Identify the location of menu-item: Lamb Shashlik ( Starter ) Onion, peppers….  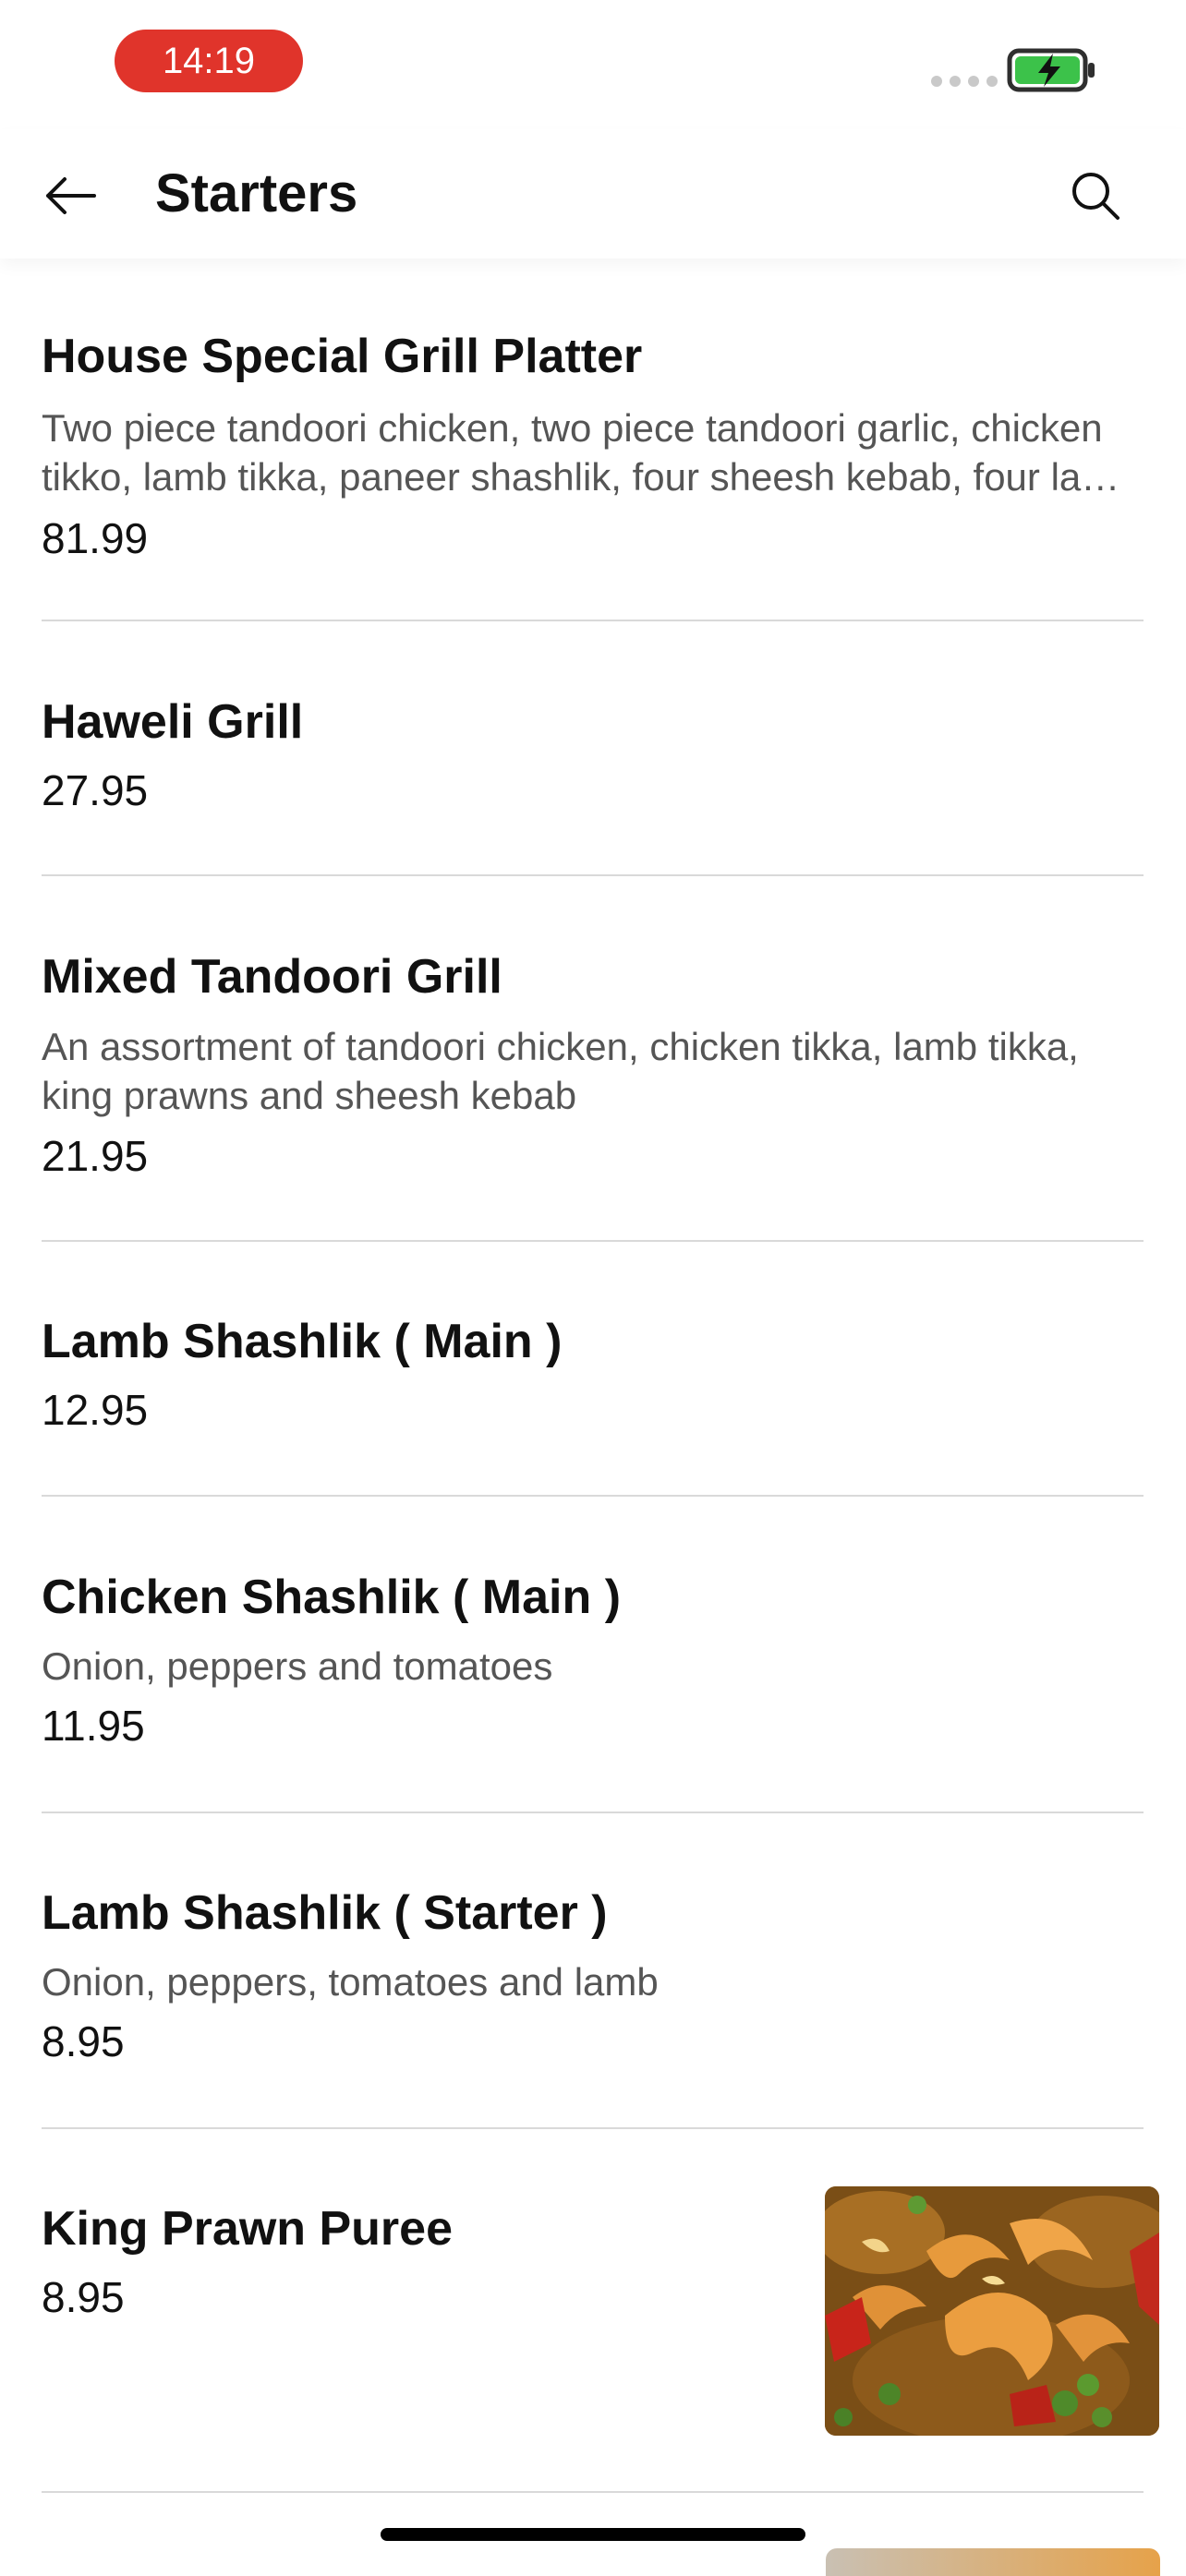
(593, 1971).